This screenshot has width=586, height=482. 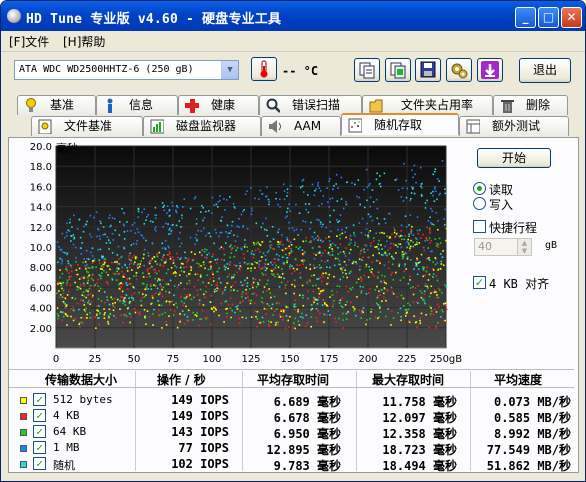 I want to click on chevron-down-icon: ▼, so click(x=229, y=70).